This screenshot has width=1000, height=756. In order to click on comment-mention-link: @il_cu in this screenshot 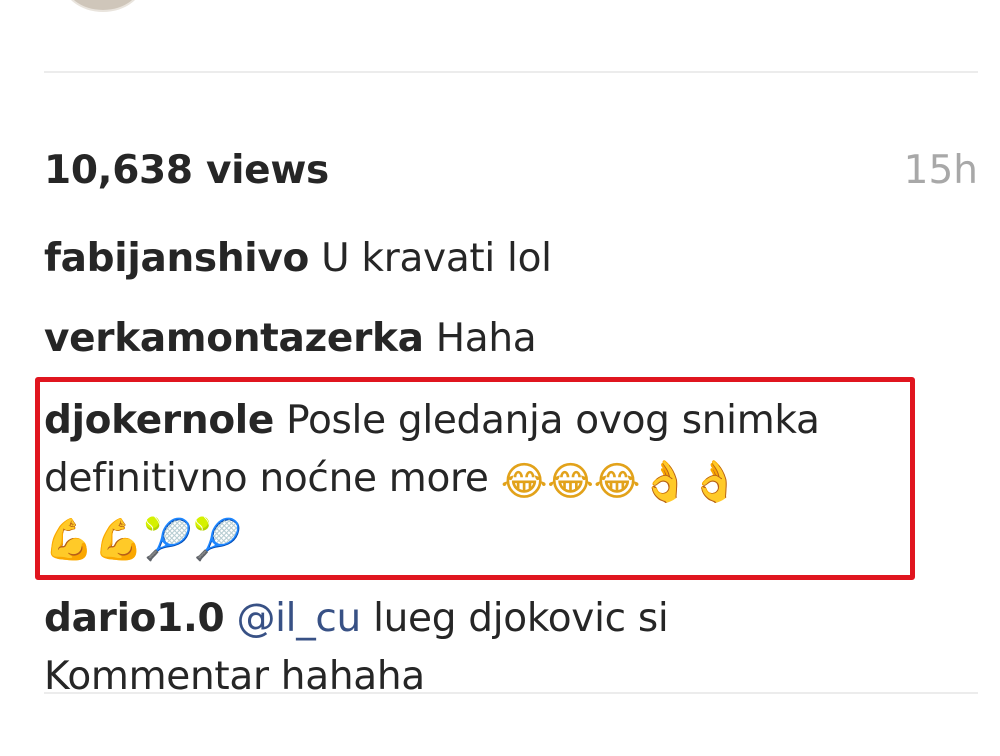, I will do `click(298, 618)`.